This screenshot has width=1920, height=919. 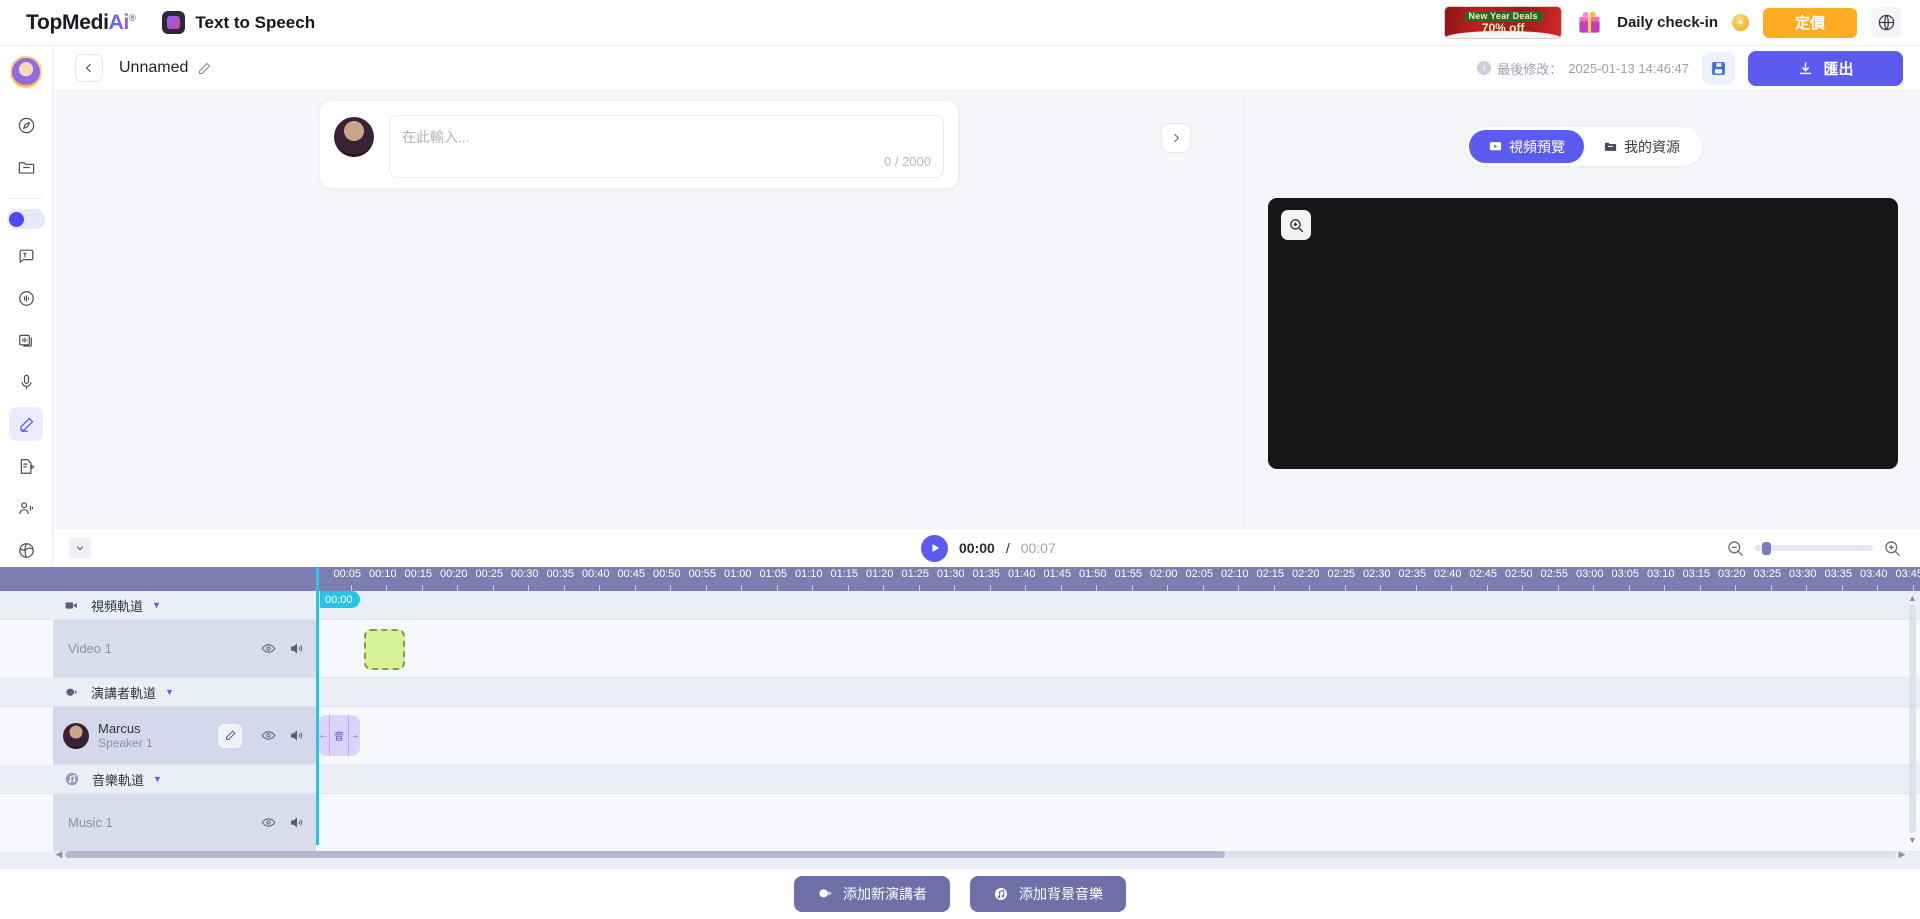 What do you see at coordinates (1628, 68) in the screenshot?
I see `last-modified-time: 2025-01-13 14:46:47` at bounding box center [1628, 68].